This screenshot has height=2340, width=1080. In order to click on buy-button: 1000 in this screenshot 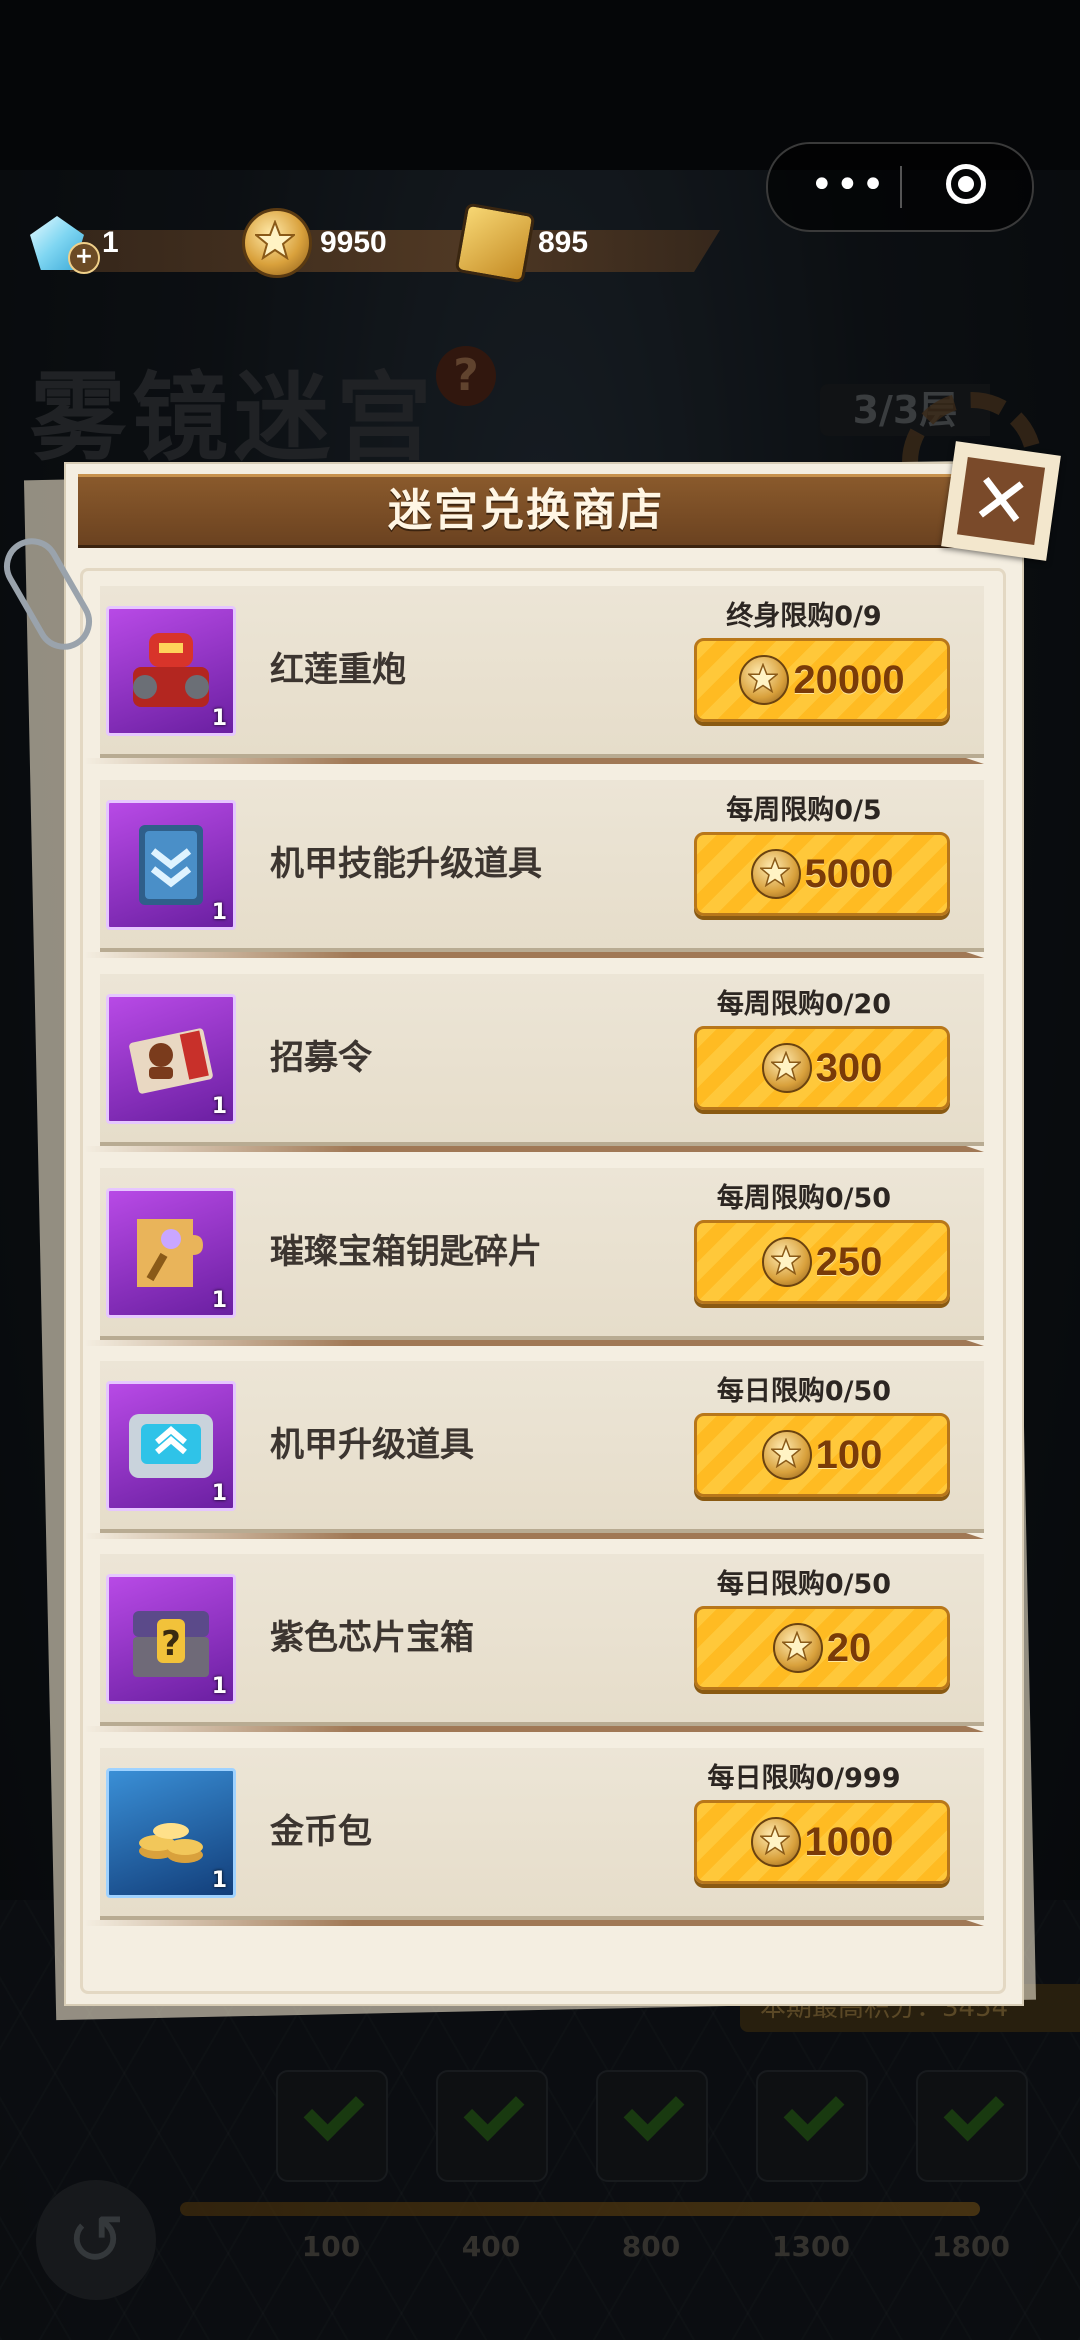, I will do `click(822, 1842)`.